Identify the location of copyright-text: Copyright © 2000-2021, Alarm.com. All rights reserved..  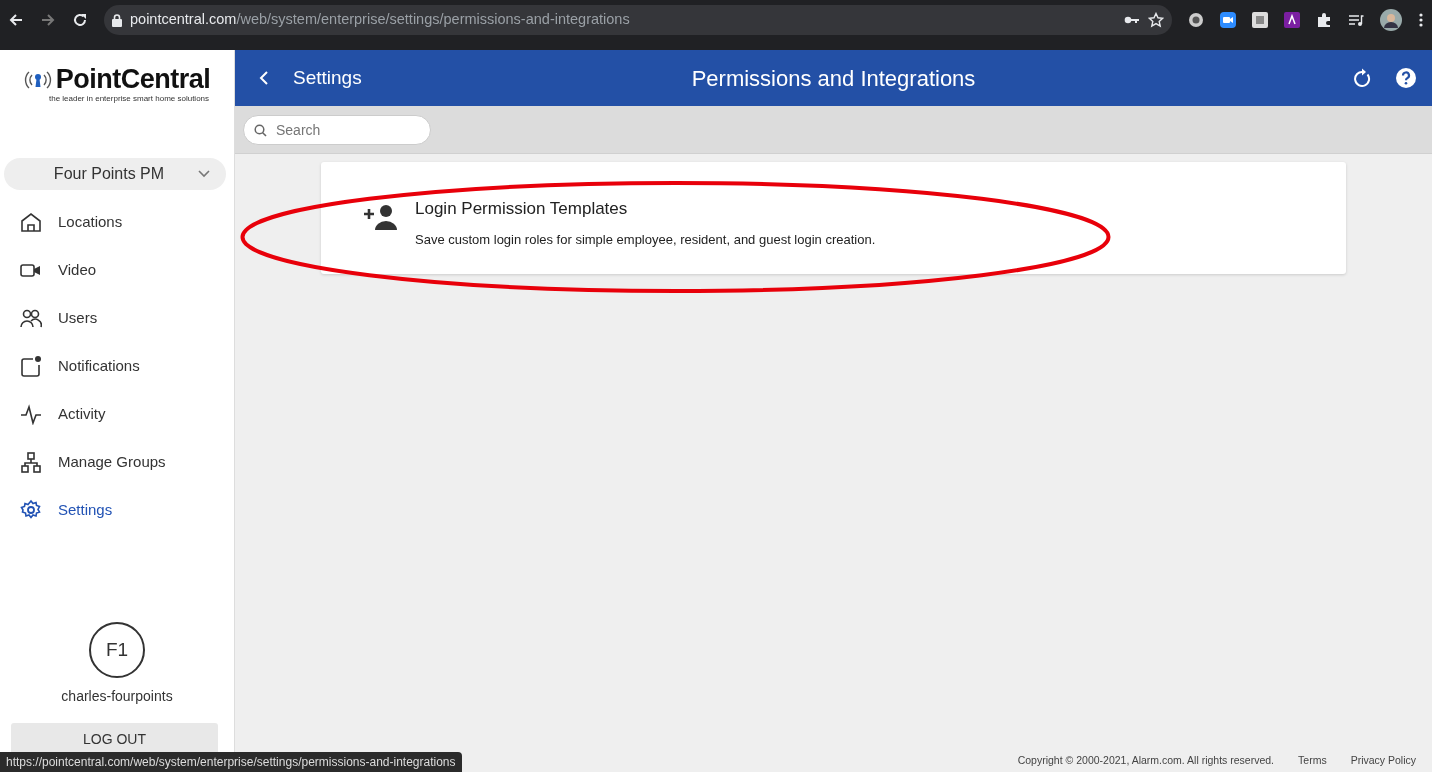
(1146, 761).